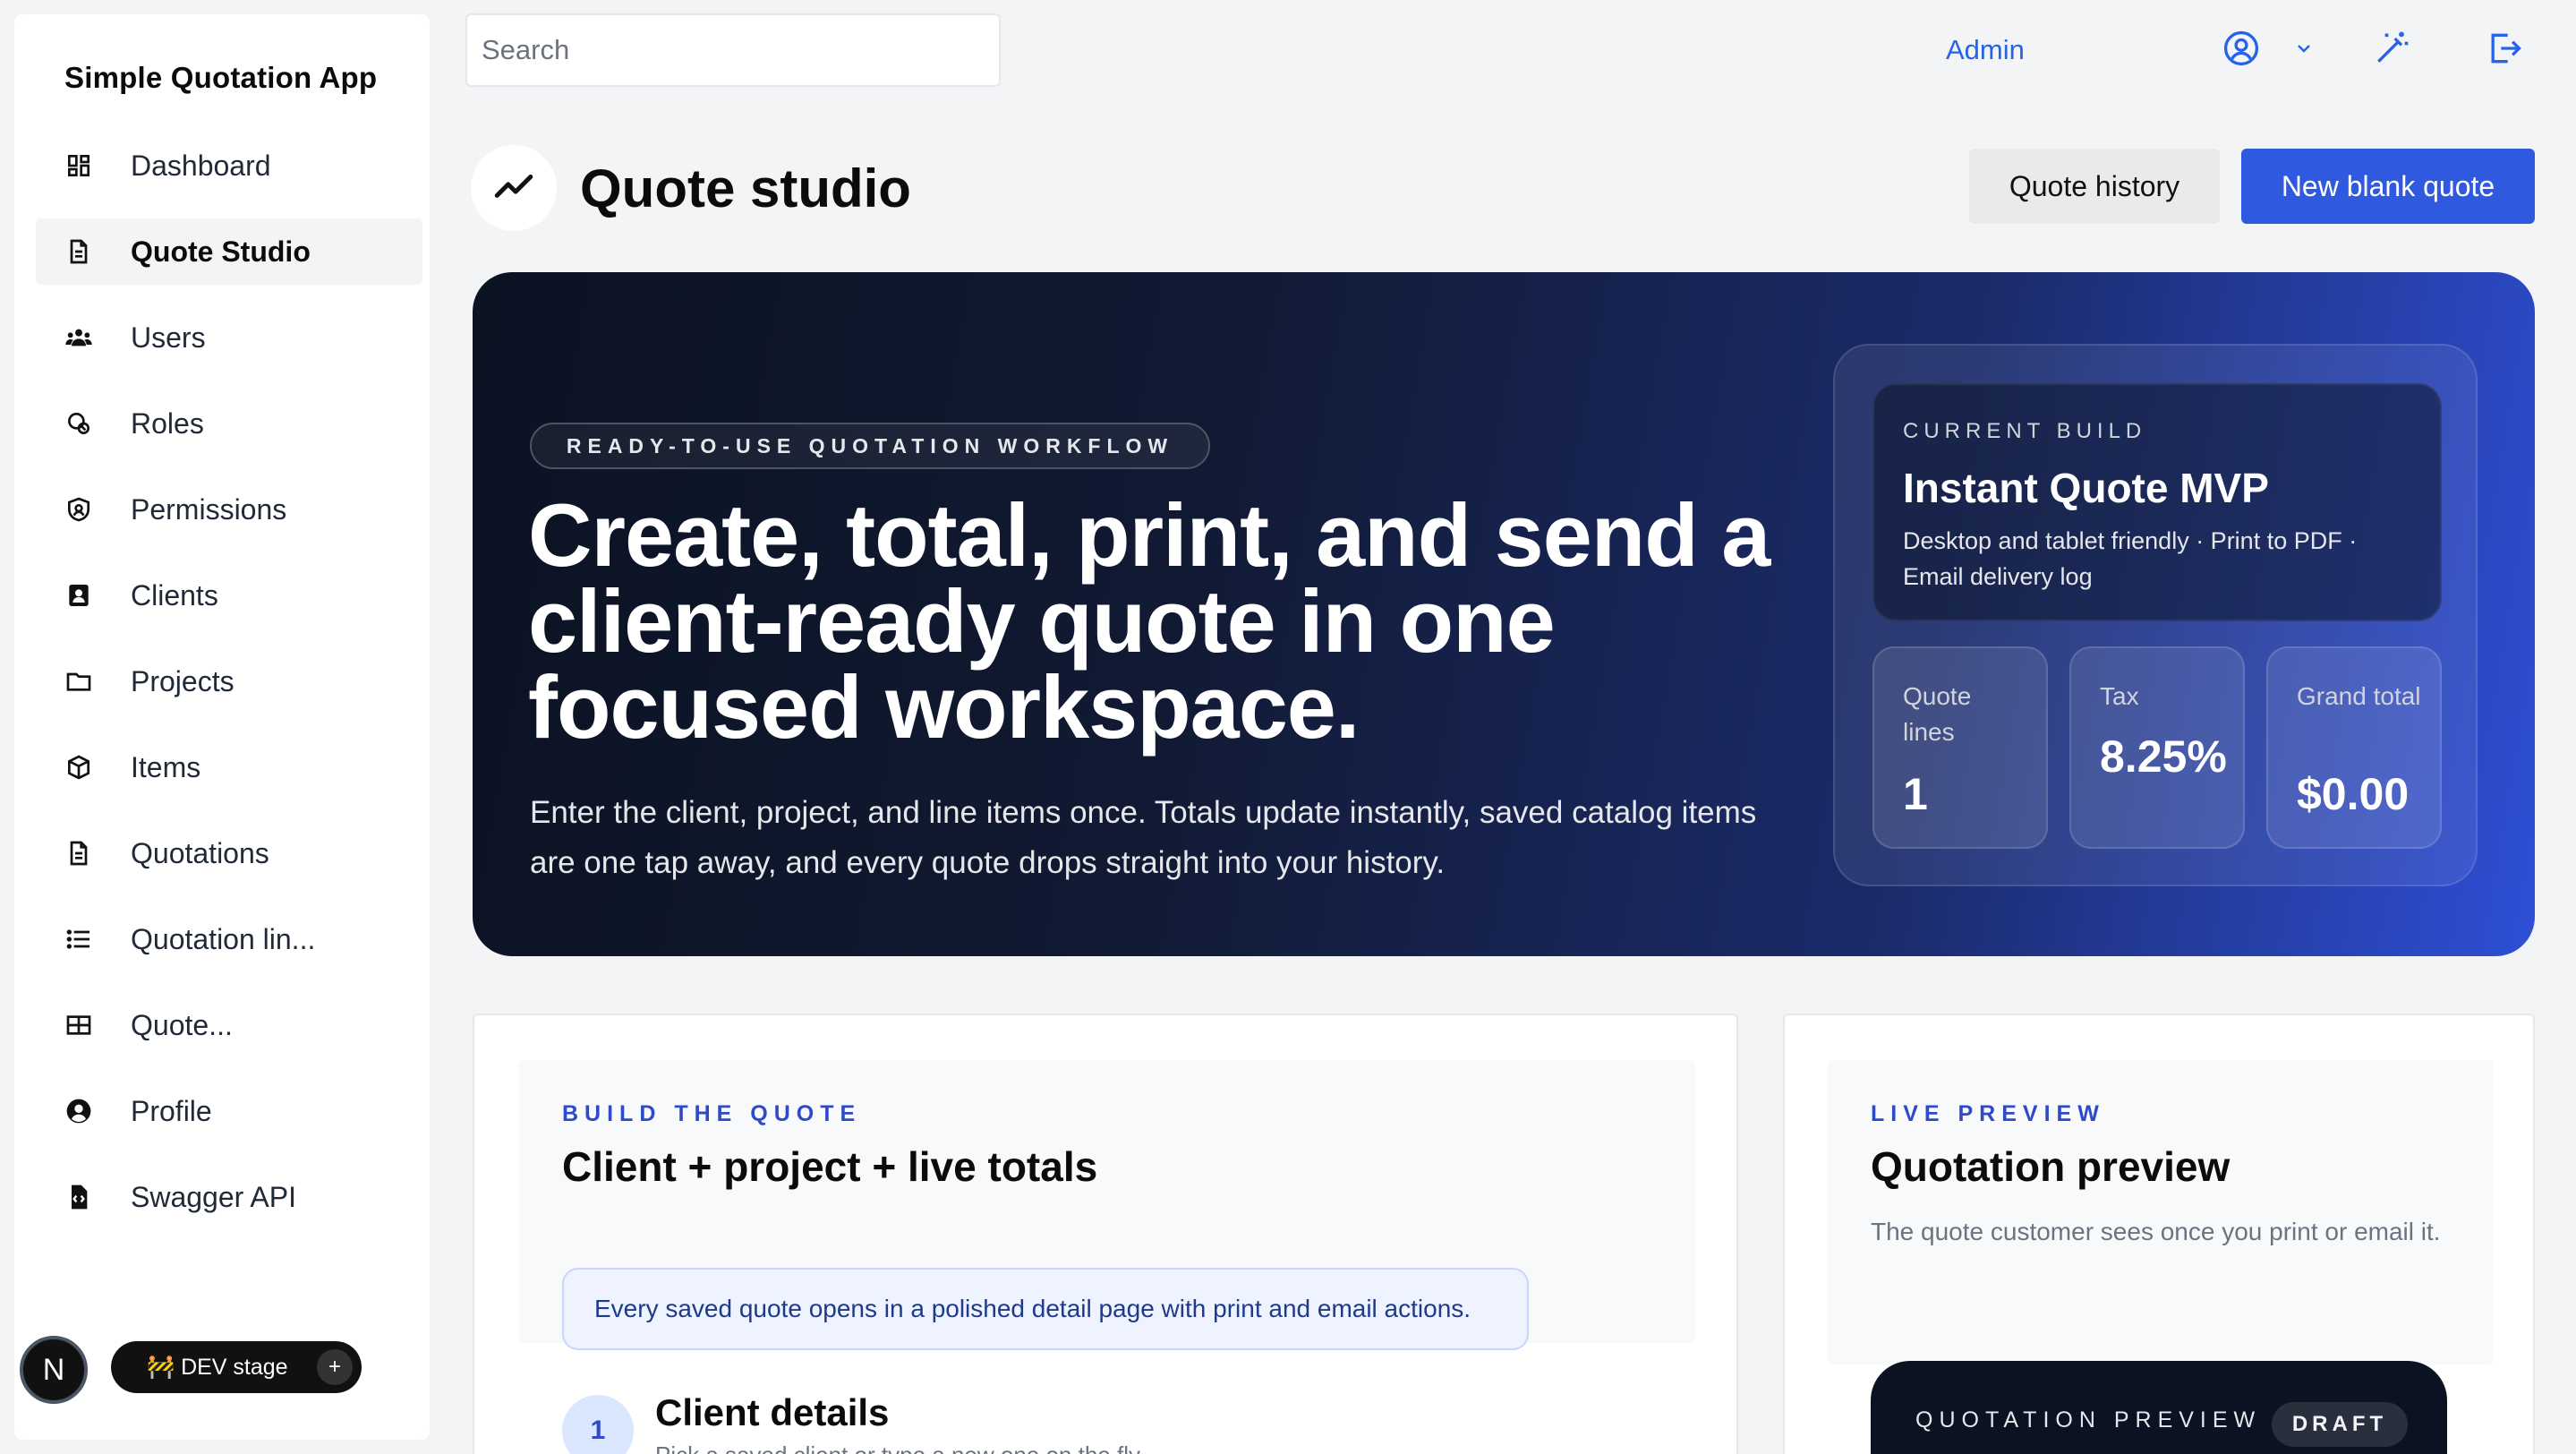  Describe the element at coordinates (79, 595) in the screenshot. I see `contact-card-icon` at that location.